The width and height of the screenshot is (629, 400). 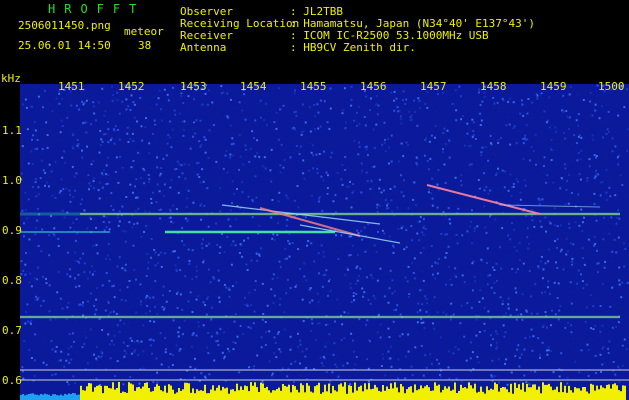 I want to click on x-tick-label: 1451, so click(x=71, y=86).